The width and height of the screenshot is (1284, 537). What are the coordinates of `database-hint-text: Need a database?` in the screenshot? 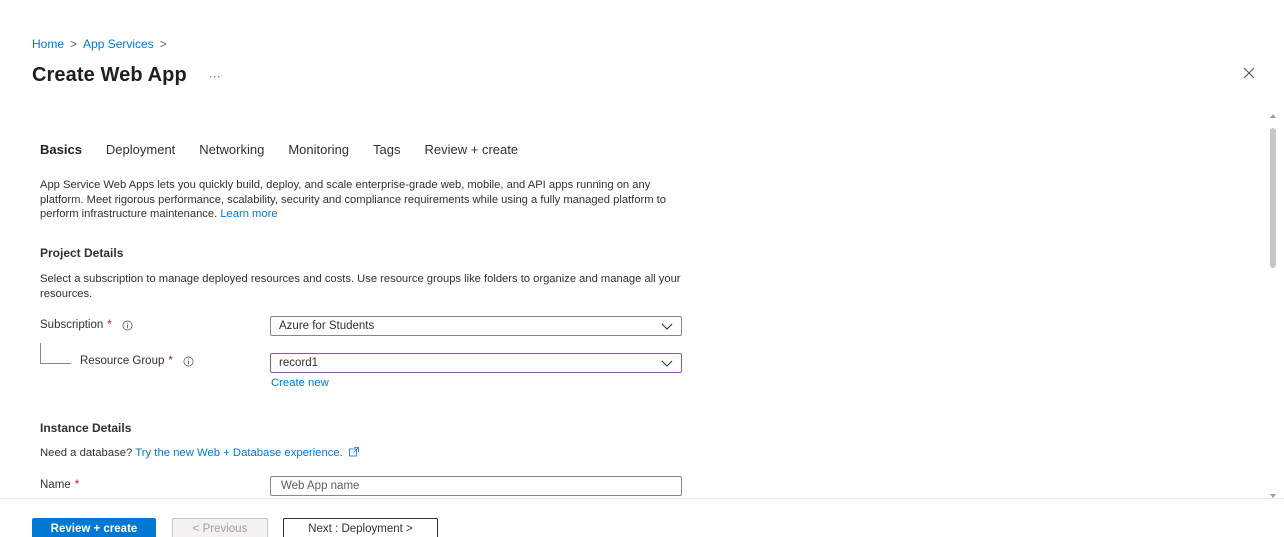 It's located at (86, 453).